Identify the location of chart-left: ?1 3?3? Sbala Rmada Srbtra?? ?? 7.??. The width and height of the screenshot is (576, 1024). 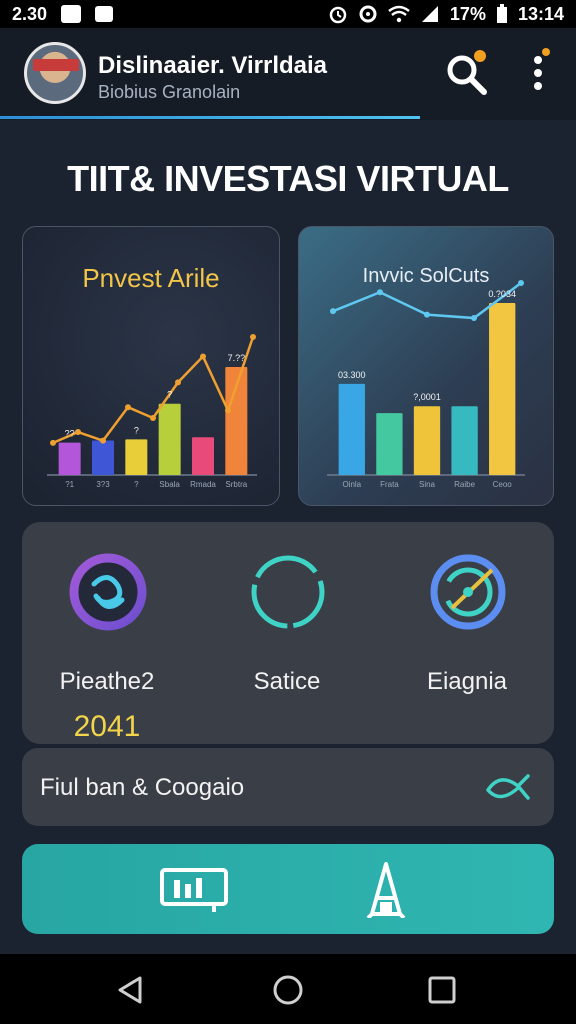
(152, 411).